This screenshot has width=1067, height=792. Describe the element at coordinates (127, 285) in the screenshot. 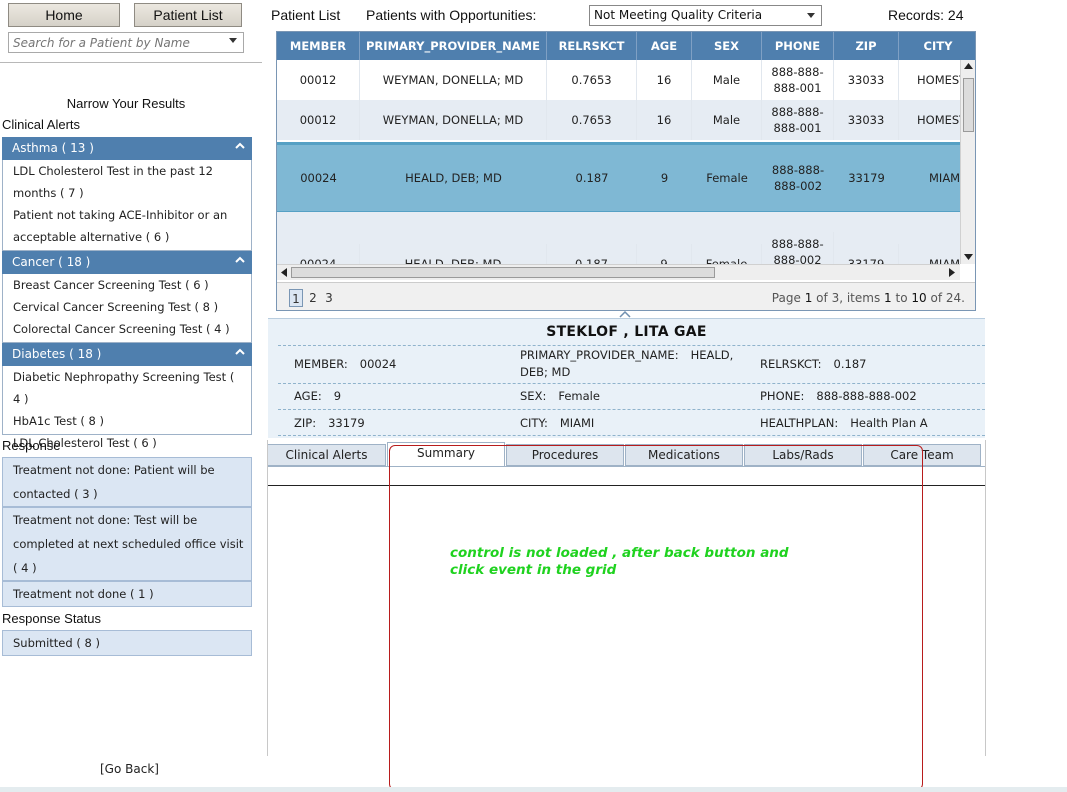

I see `filter-item: Breast Cancer Screening Test ( 6 )` at that location.